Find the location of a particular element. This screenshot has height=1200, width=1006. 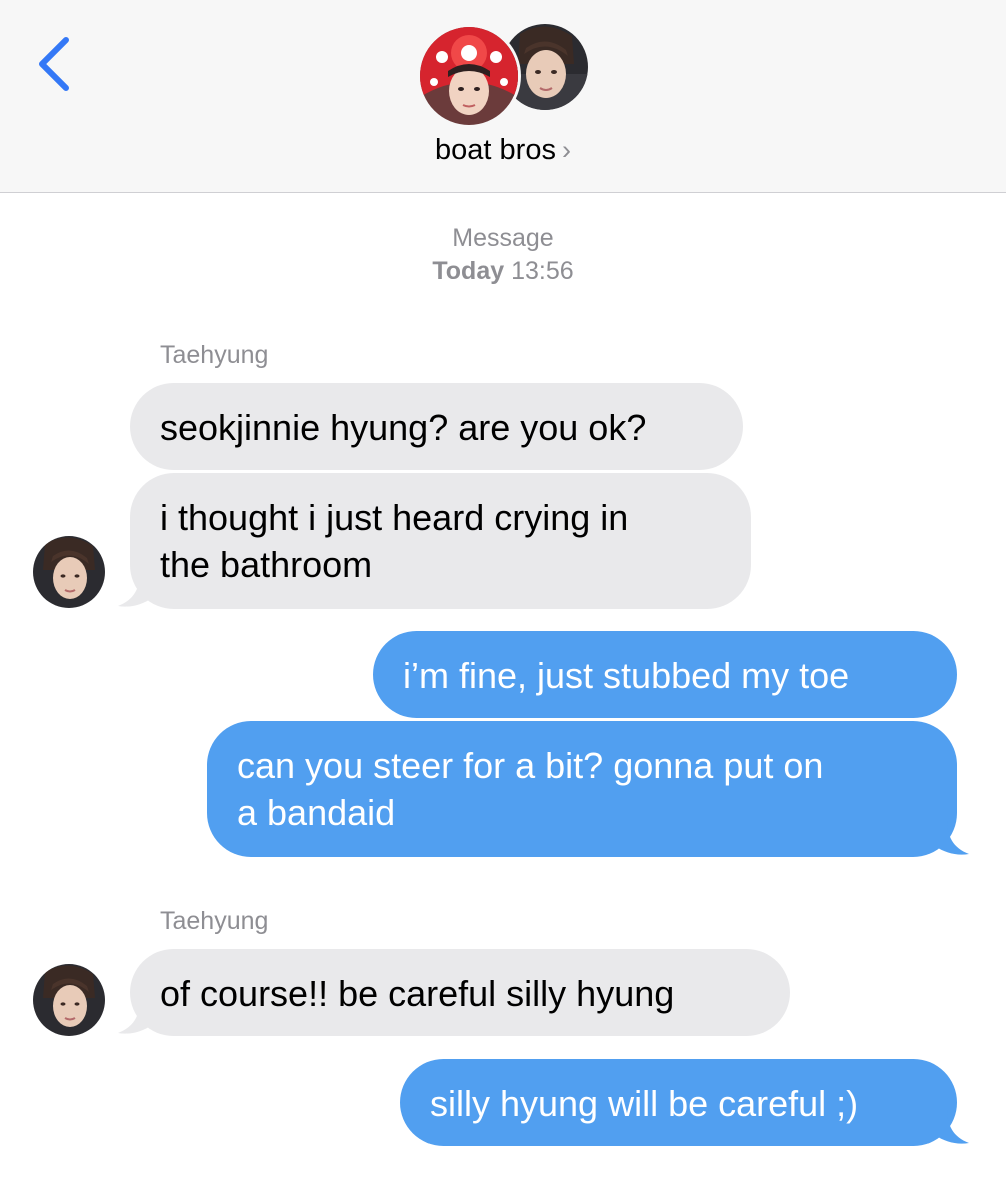

outgoing-message-bubble: silly hyung will be careful ;) is located at coordinates (678, 1102).